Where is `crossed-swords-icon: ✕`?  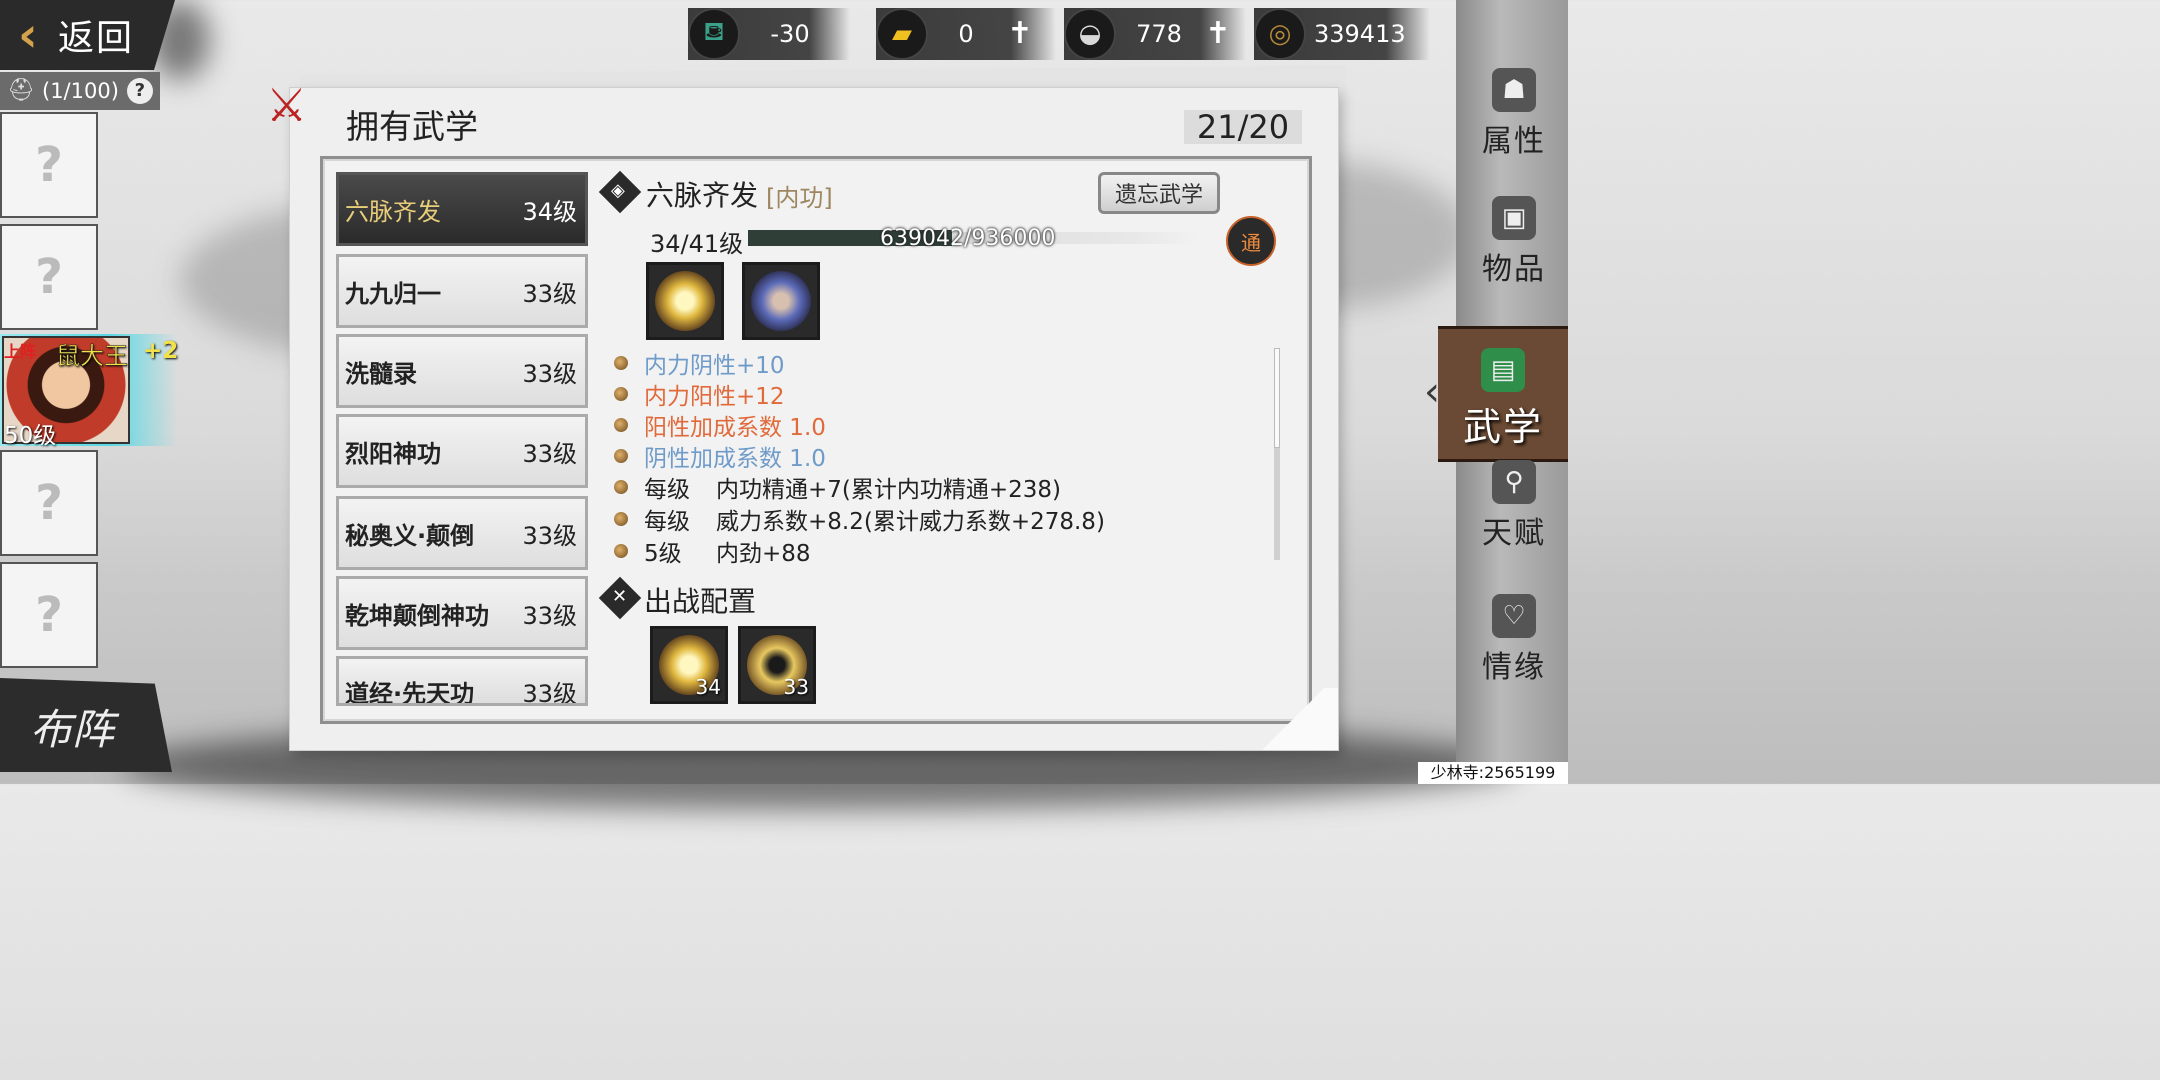
crossed-swords-icon: ✕ is located at coordinates (620, 596).